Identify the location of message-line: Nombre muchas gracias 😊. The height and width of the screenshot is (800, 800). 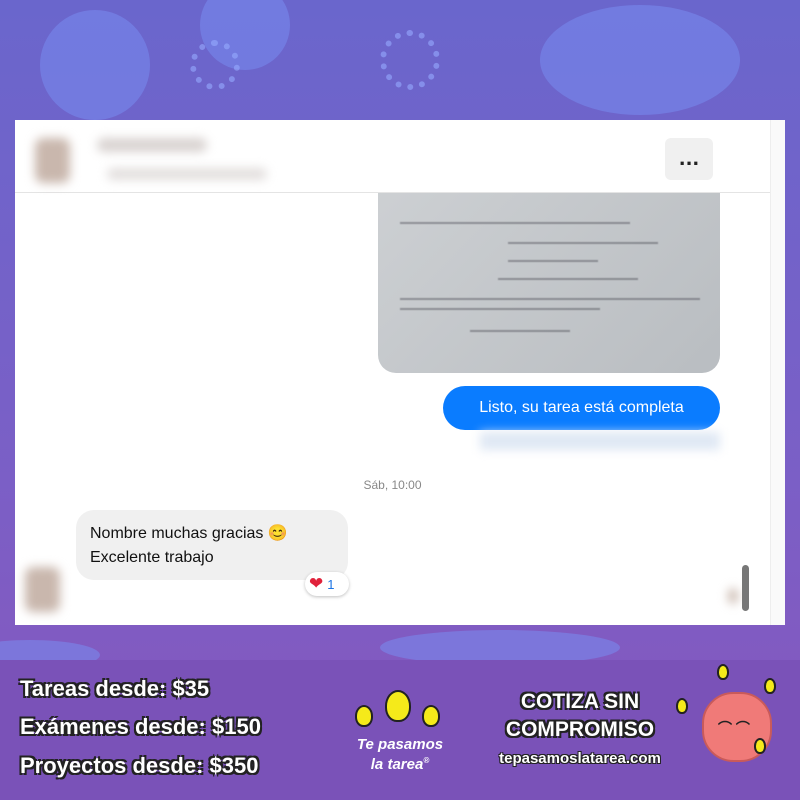
(189, 533).